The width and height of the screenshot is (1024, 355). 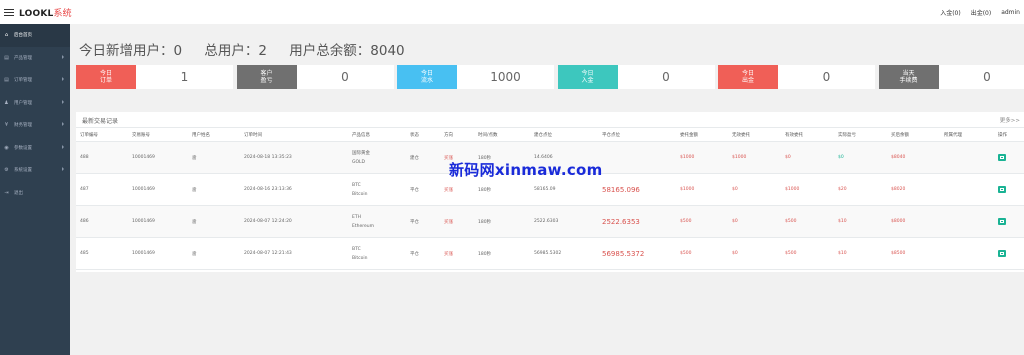 I want to click on stat-card-label: 今日 出金, so click(x=748, y=77).